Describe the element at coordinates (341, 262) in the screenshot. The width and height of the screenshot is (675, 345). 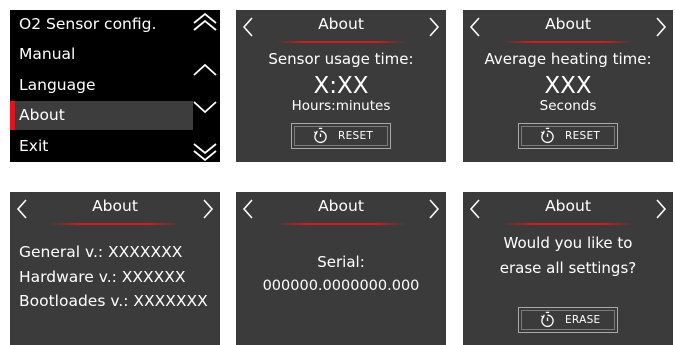
I see `serial-label: Serial:` at that location.